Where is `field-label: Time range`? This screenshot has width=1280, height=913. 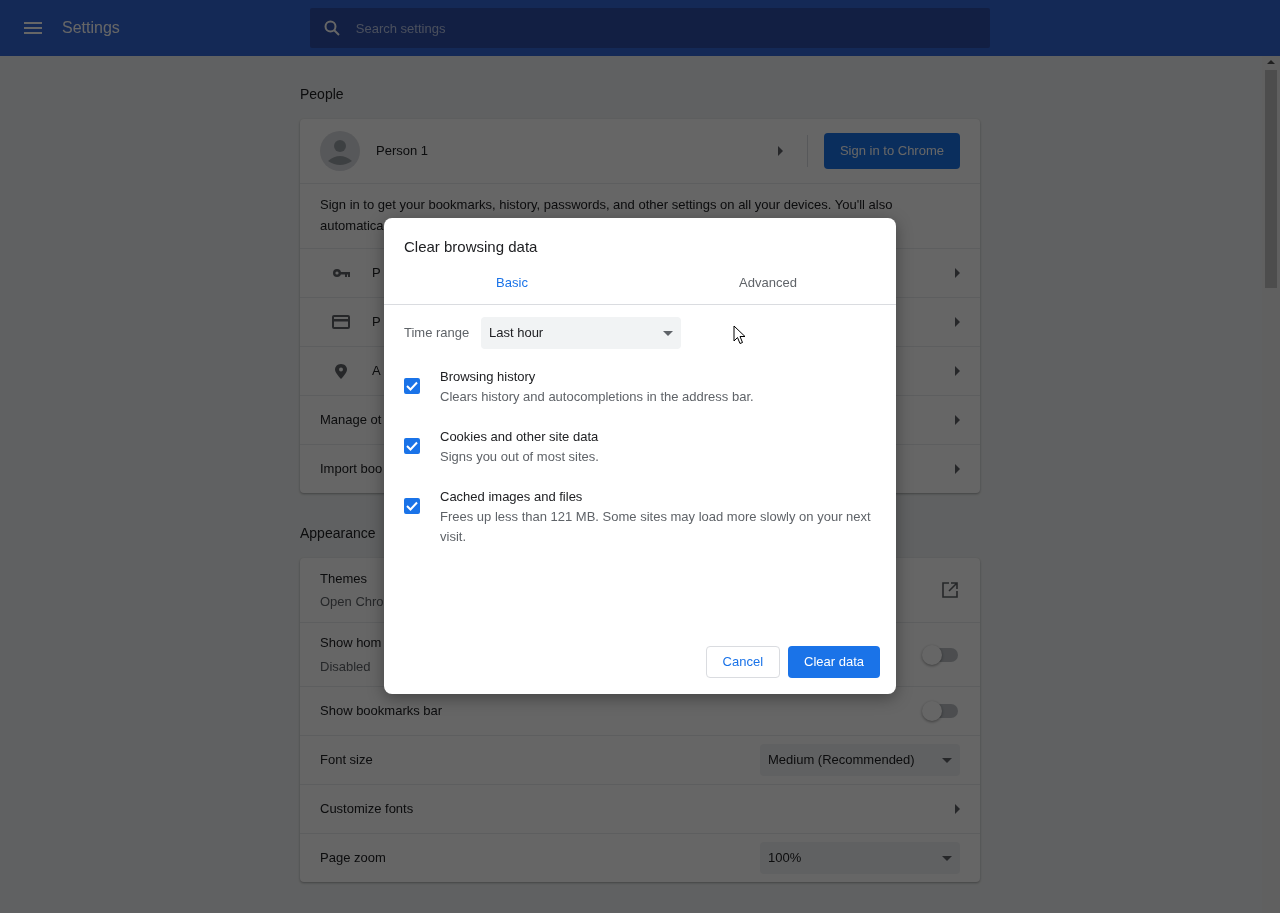 field-label: Time range is located at coordinates (437, 333).